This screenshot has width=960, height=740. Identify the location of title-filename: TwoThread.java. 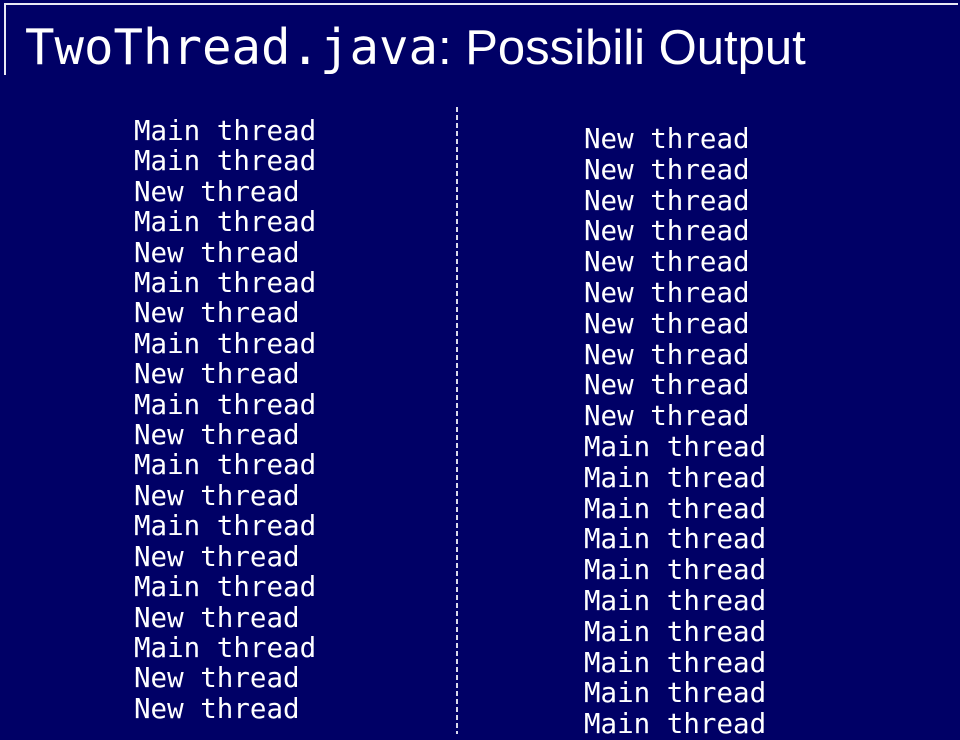
(232, 47).